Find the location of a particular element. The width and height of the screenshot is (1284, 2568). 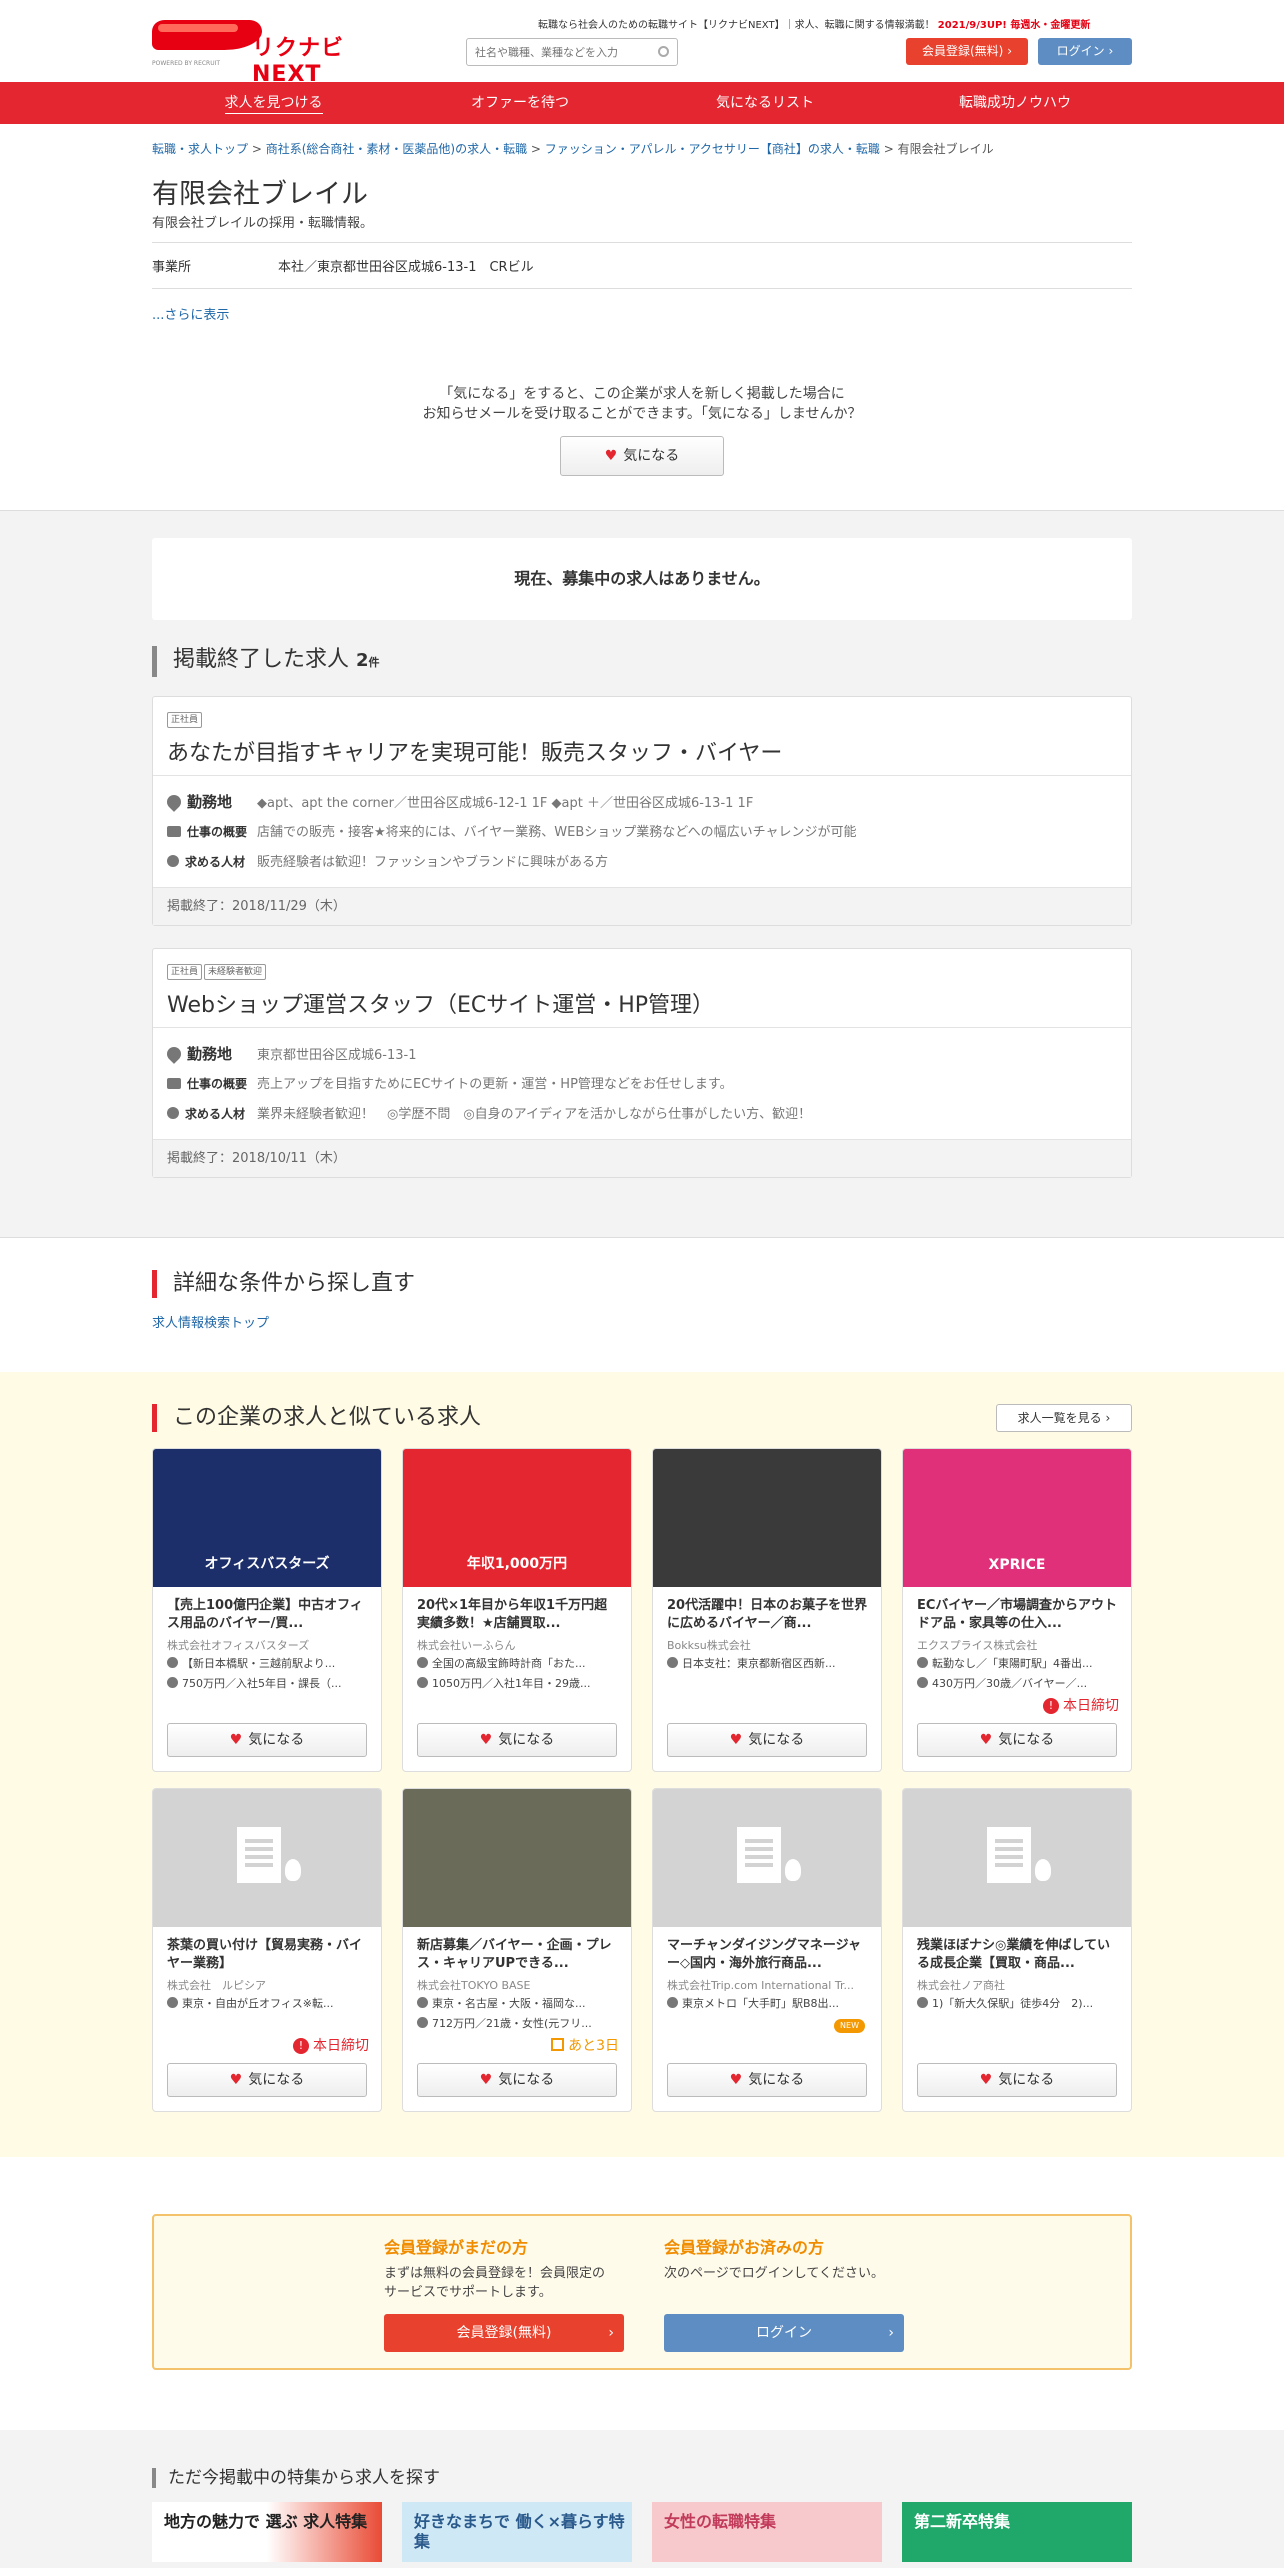

register-button: 会員登録(無料) › is located at coordinates (967, 51).